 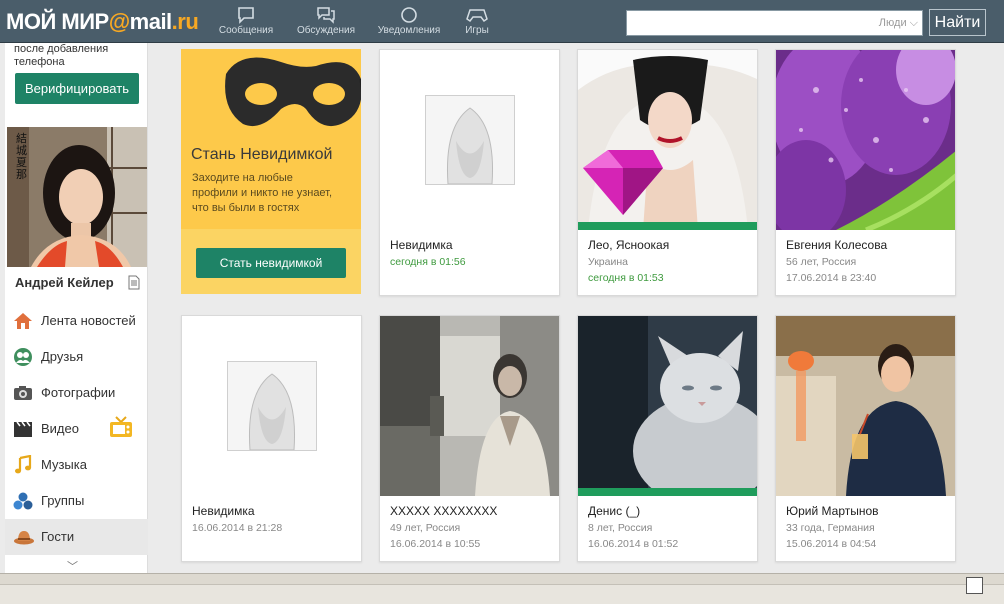 I want to click on chevron-down-icon: ﹀, so click(x=72, y=566).